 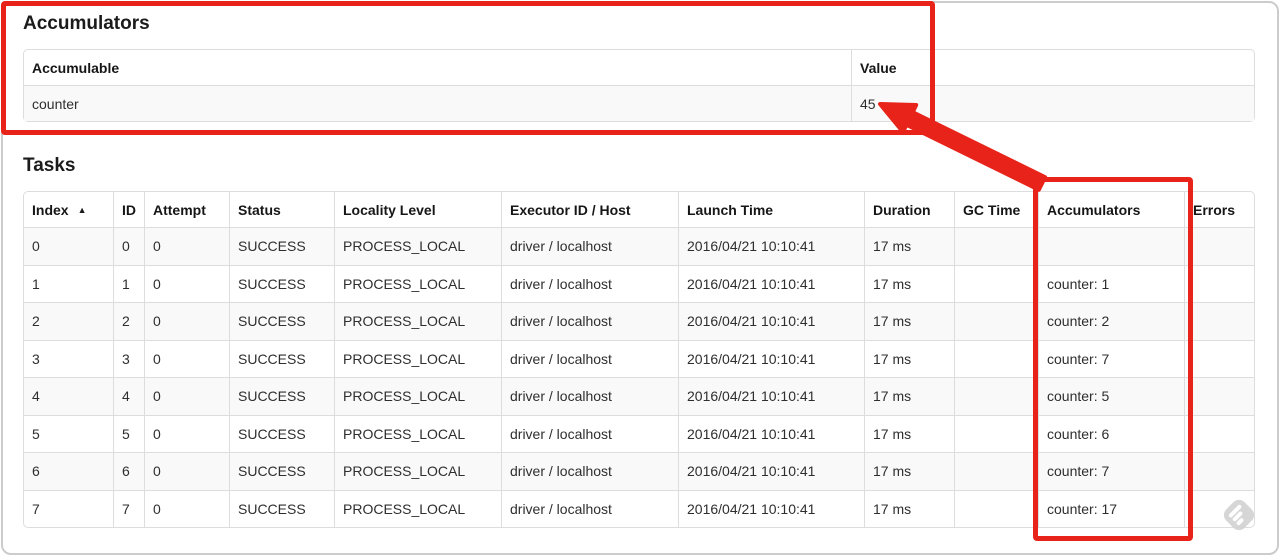 I want to click on column-header-index: Index ▲, so click(x=68, y=209).